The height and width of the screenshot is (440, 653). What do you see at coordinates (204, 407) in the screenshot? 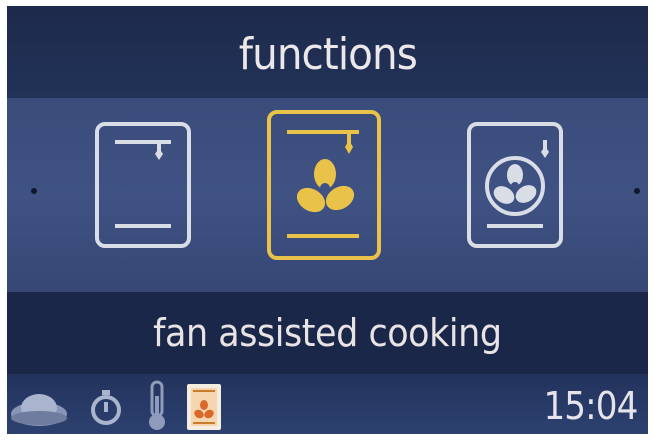
I see `selected-function-icon` at bounding box center [204, 407].